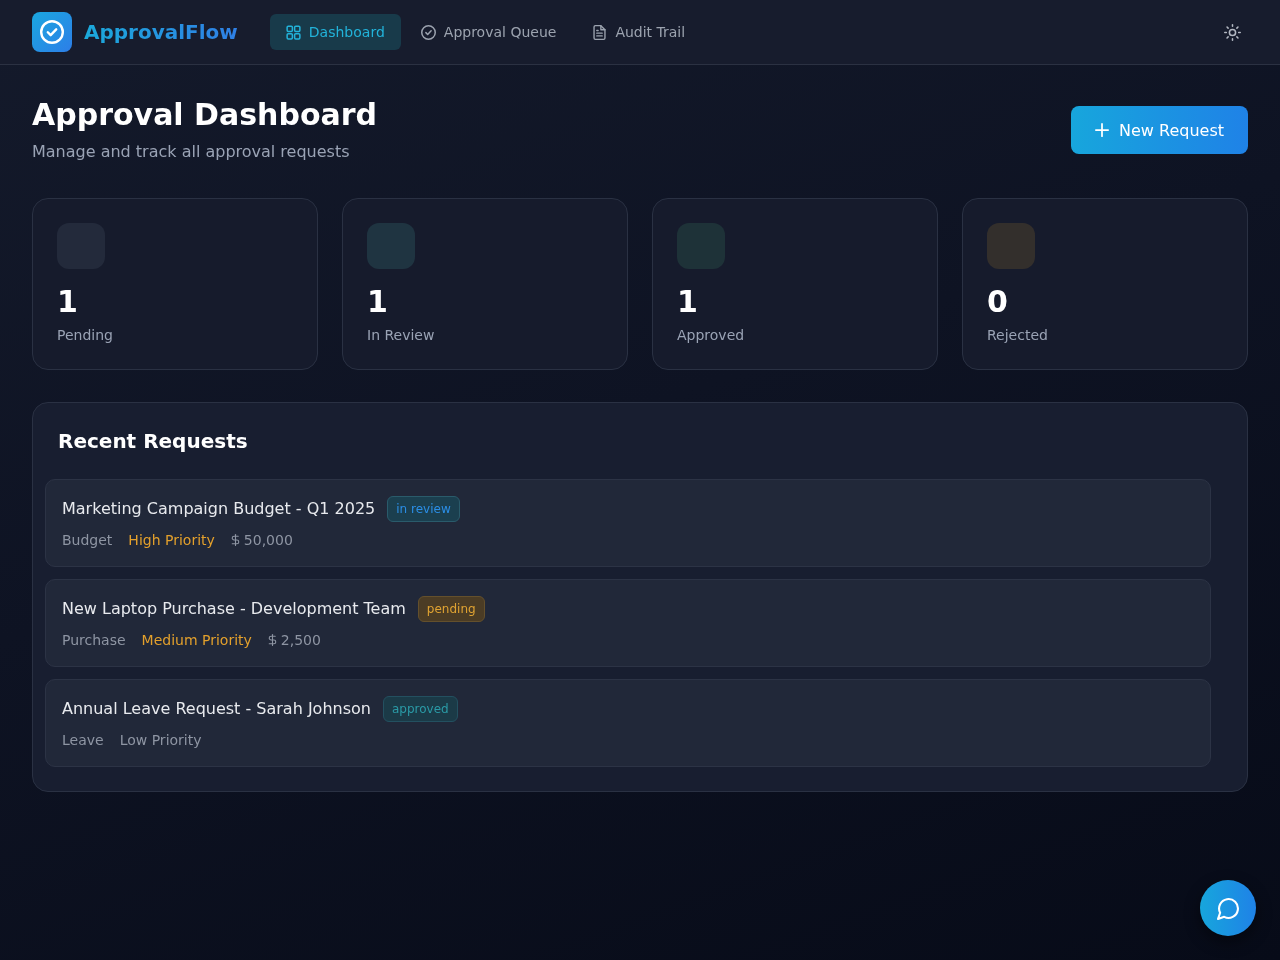 This screenshot has width=1280, height=960. Describe the element at coordinates (83, 740) in the screenshot. I see `request-category: Leave` at that location.